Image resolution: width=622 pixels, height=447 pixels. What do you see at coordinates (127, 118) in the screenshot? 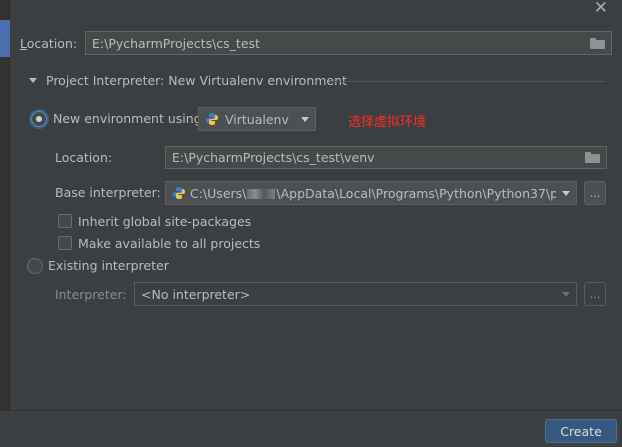
I see `new-environment-label: New environment using` at bounding box center [127, 118].